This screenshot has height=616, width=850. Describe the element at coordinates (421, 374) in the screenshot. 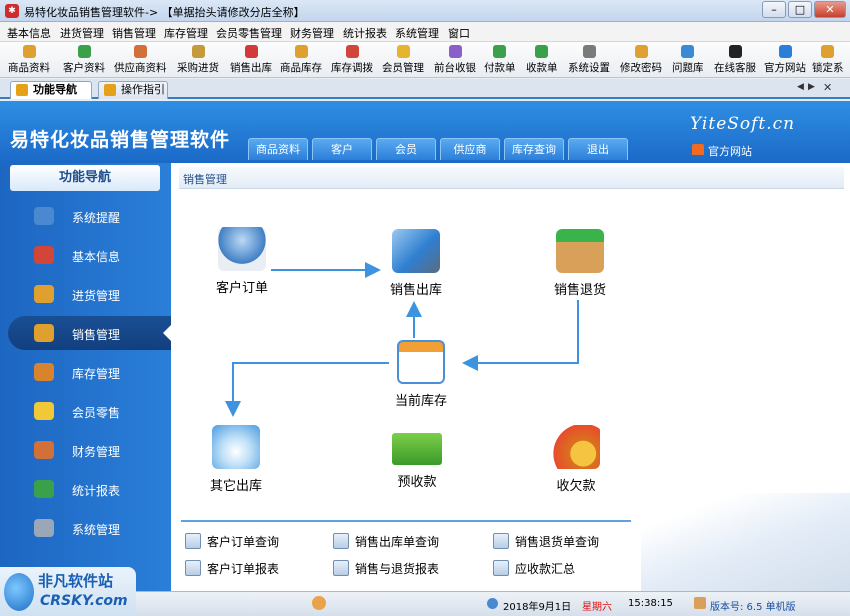

I see `node-current-stock: 当前库存` at that location.